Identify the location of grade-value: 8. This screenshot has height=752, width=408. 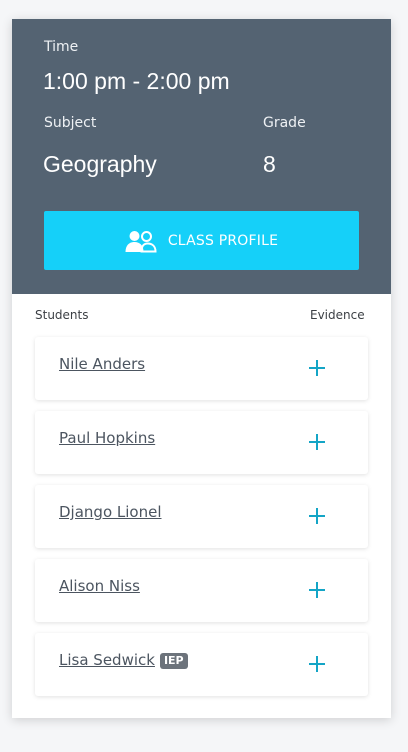
(269, 164).